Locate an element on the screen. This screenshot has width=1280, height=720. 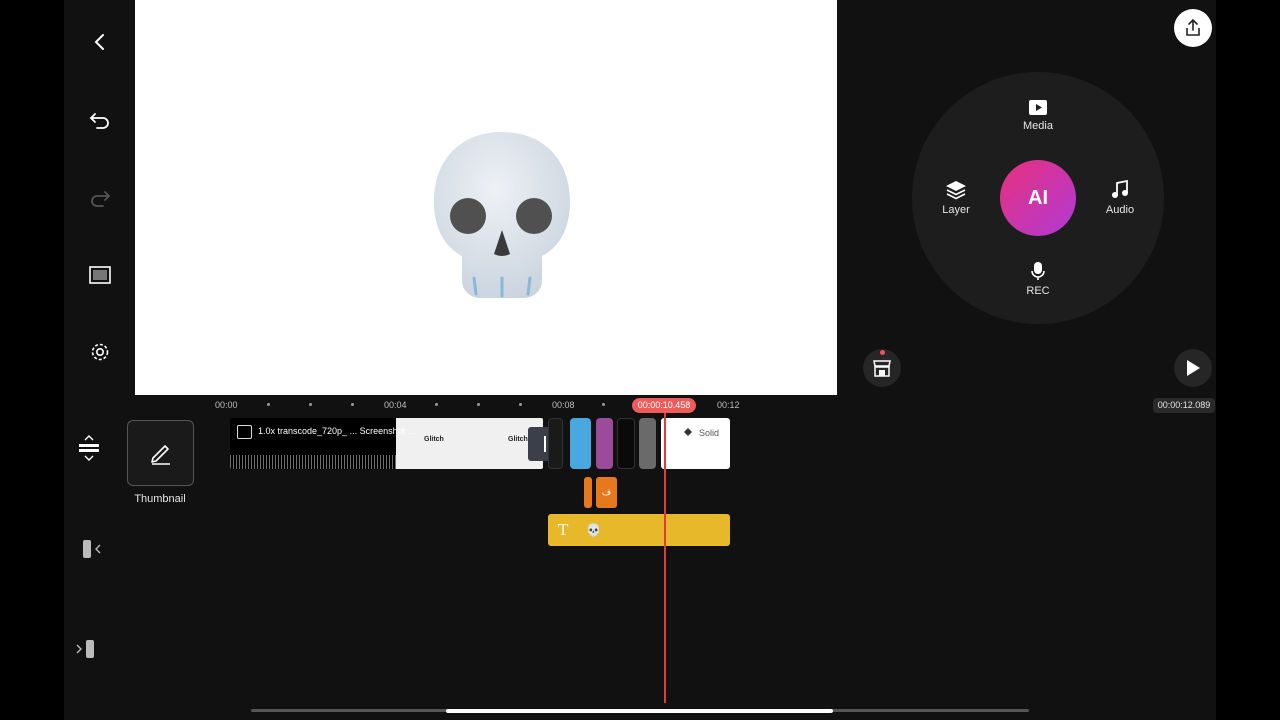
text-clip-content: 💀 is located at coordinates (593, 530).